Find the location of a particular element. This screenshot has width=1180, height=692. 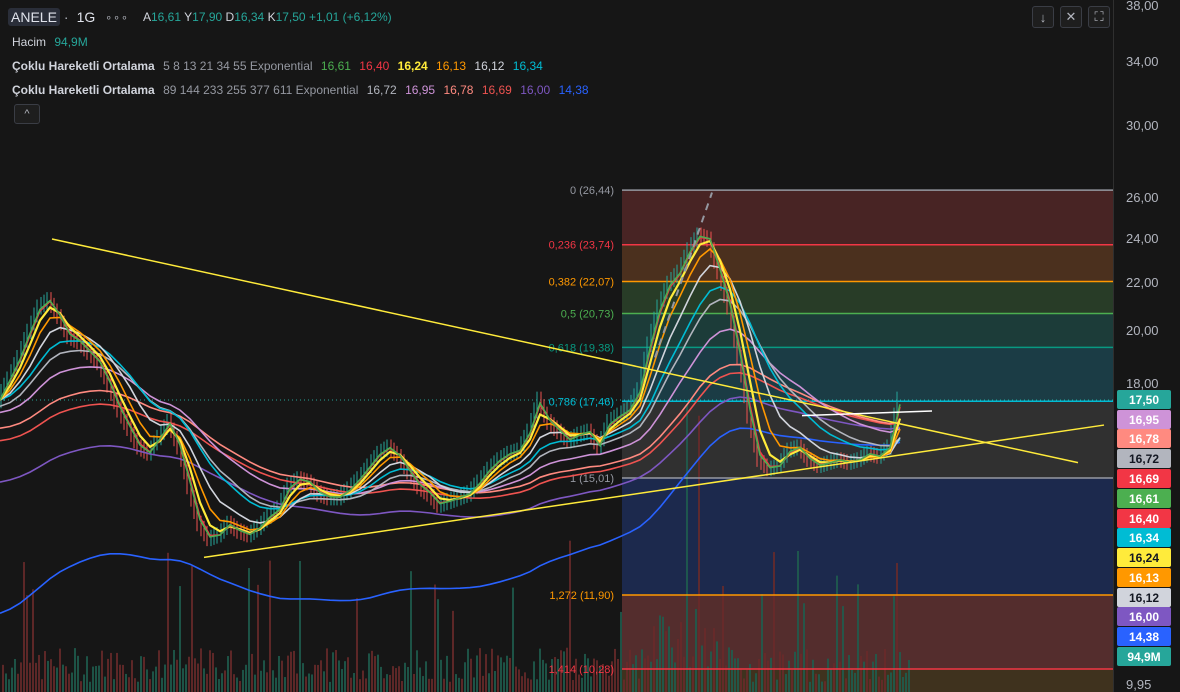

fib-label: 0,382 (22,07) is located at coordinates (581, 282).